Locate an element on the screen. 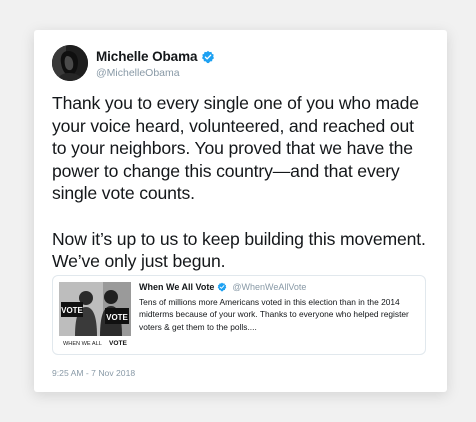 This screenshot has width=476, height=422. image-caption-prefix: WHEN WE ALL is located at coordinates (82, 344).